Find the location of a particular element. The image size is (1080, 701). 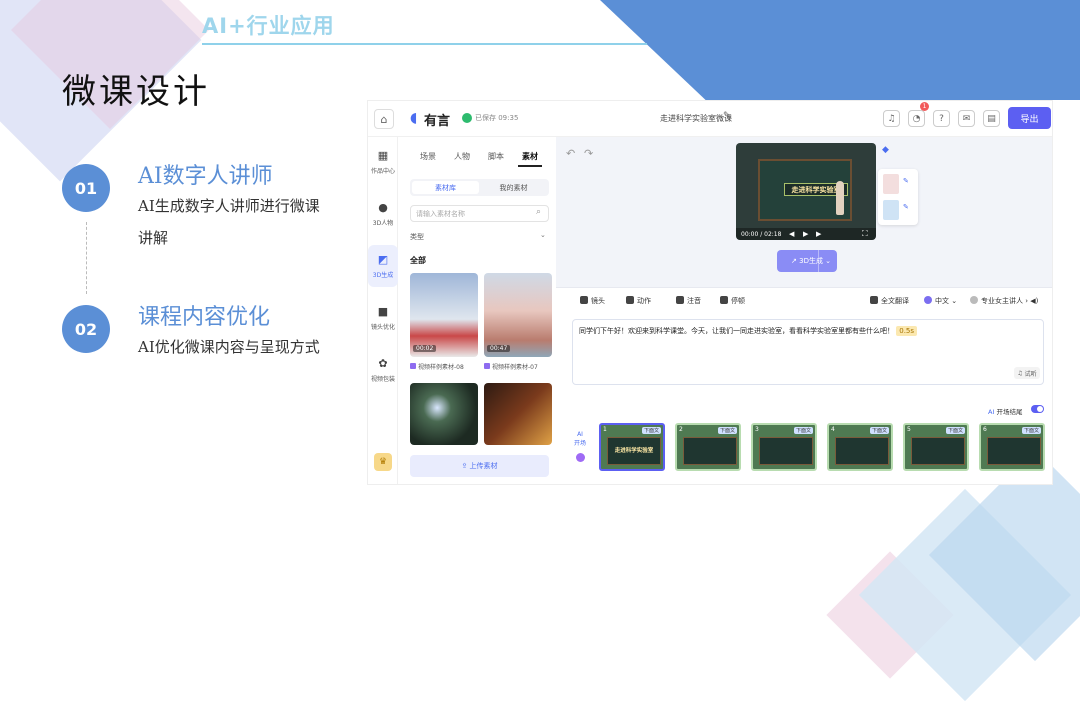

search-input: 请输入素材名称 is located at coordinates (479, 213).